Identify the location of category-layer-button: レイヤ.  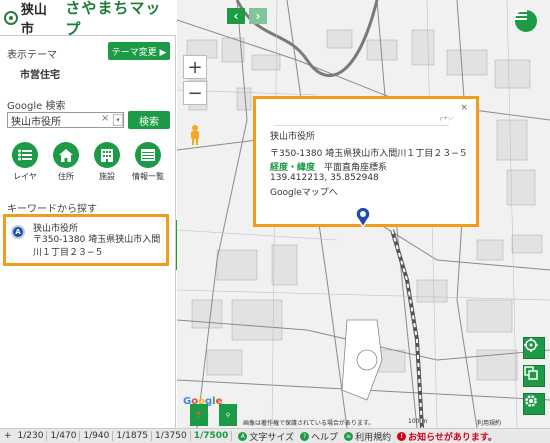
(25, 162).